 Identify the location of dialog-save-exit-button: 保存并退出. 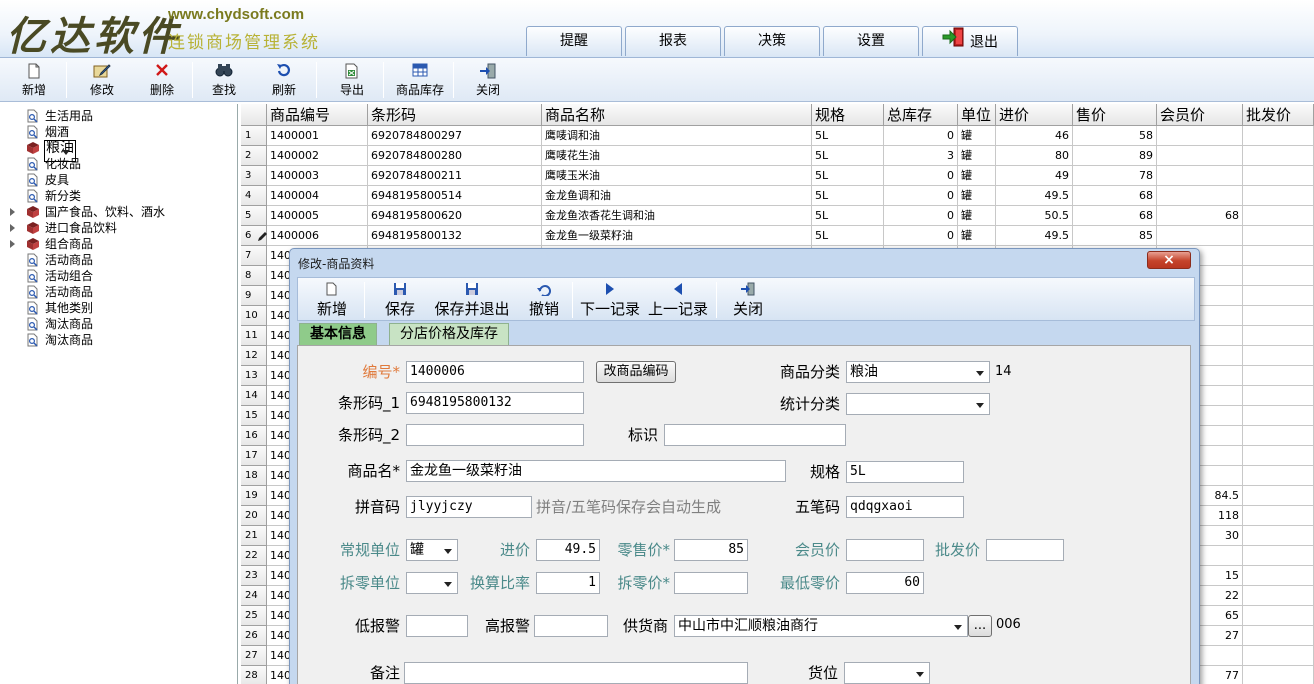
(472, 300).